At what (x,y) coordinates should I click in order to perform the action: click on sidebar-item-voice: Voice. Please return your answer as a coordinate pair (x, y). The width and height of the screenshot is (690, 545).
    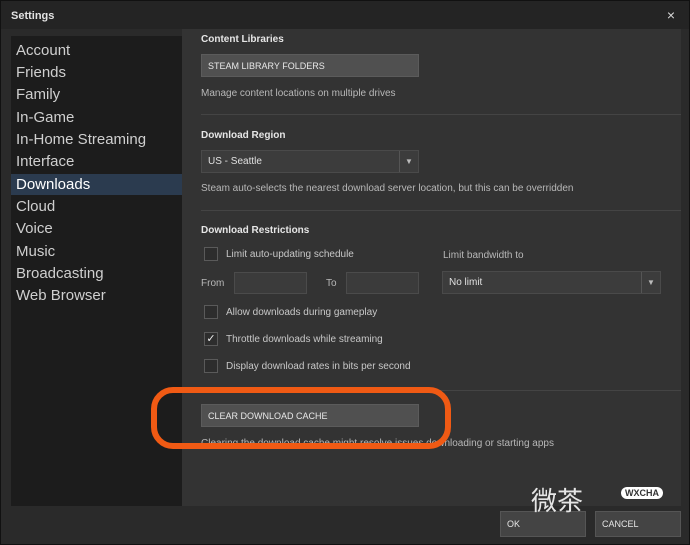
    Looking at the image, I should click on (96, 228).